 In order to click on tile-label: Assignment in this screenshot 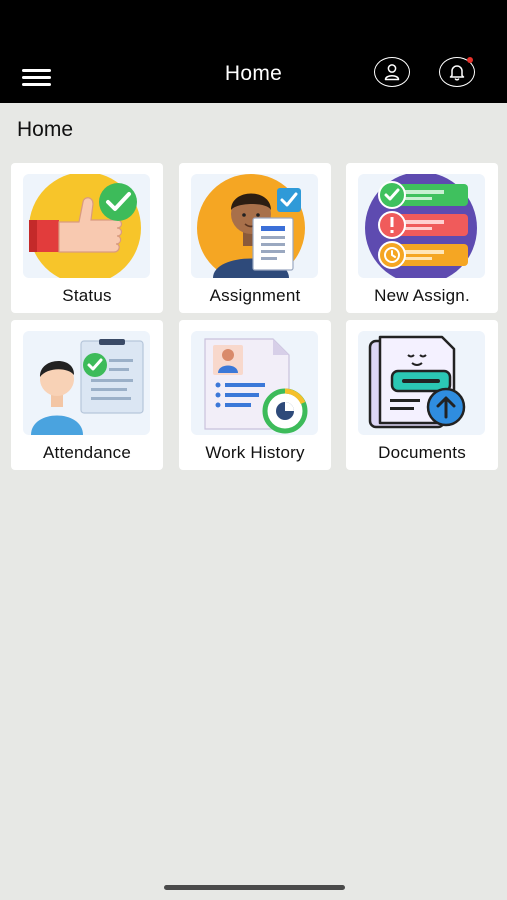, I will do `click(255, 295)`.